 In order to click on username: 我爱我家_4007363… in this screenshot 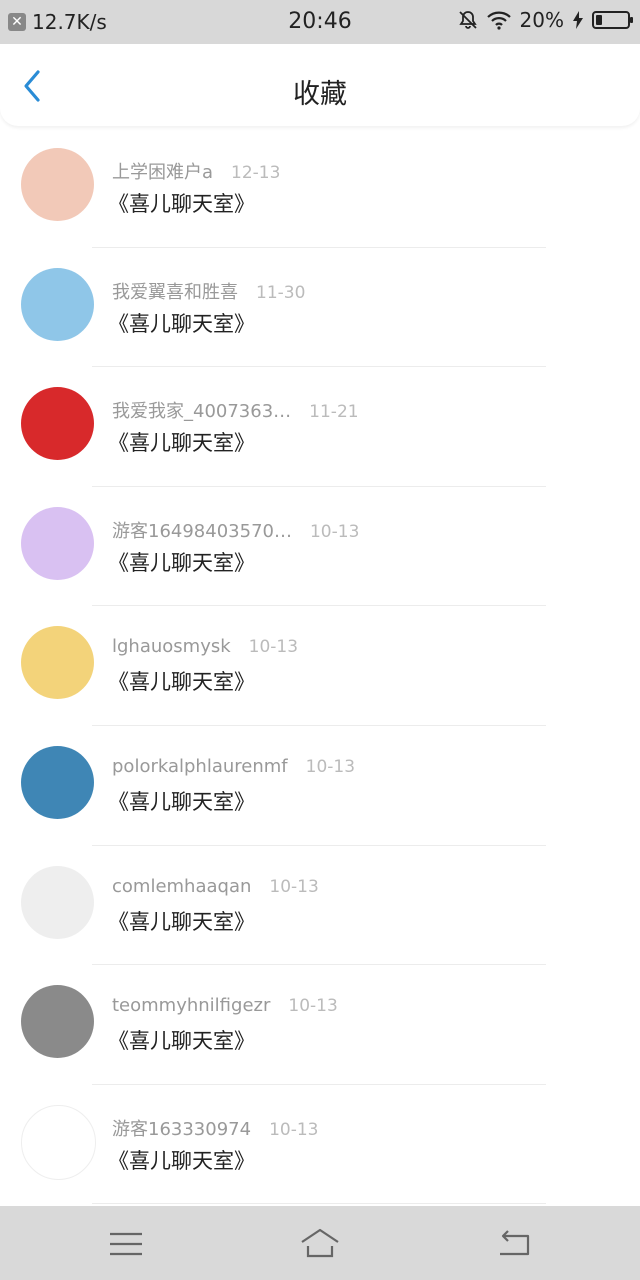, I will do `click(201, 411)`.